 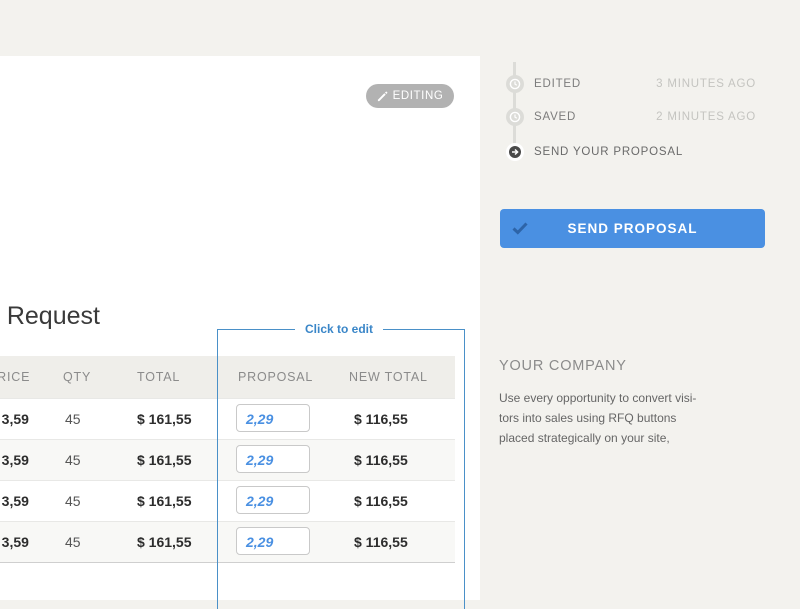 I want to click on column-header-price: PRICE, so click(x=15, y=377).